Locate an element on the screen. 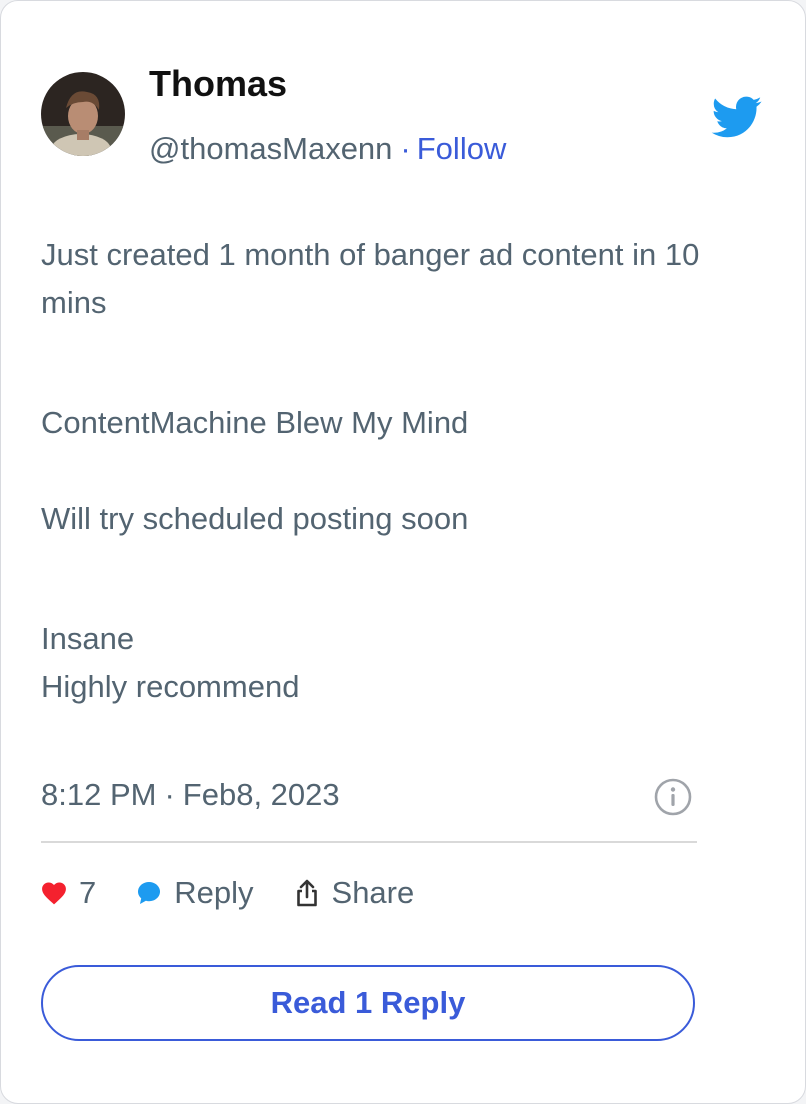  avatar-photo is located at coordinates (83, 114).